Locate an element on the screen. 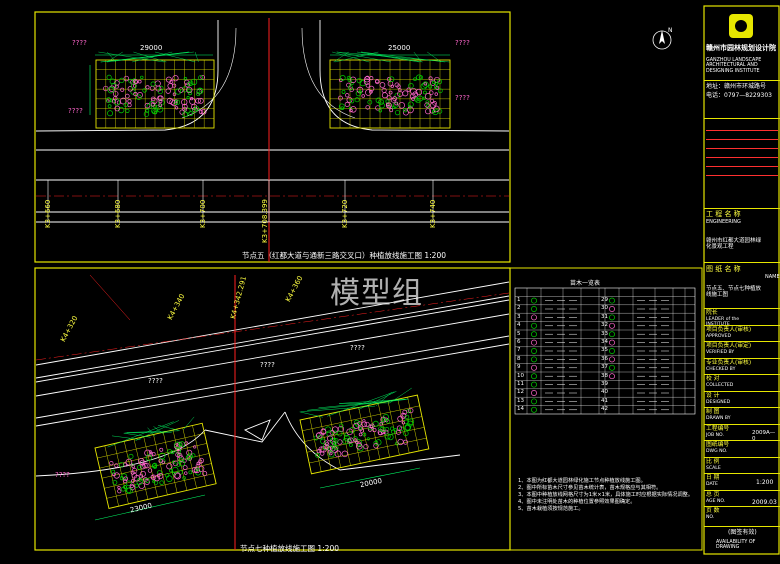  job-number: 2009A—0 is located at coordinates (764, 436).